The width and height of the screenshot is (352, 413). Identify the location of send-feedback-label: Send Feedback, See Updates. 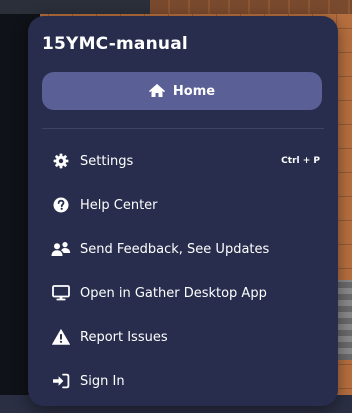
(175, 249).